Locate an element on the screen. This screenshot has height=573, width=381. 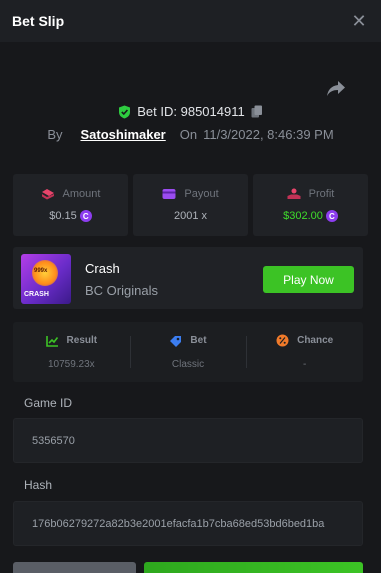
profit-icon is located at coordinates (294, 193).